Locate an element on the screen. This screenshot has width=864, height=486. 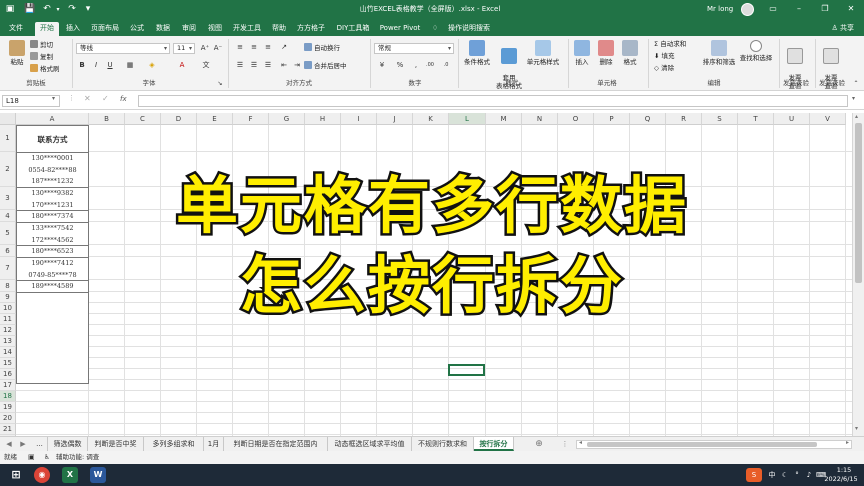
scrollbar-thumb is located at coordinates (702, 444).